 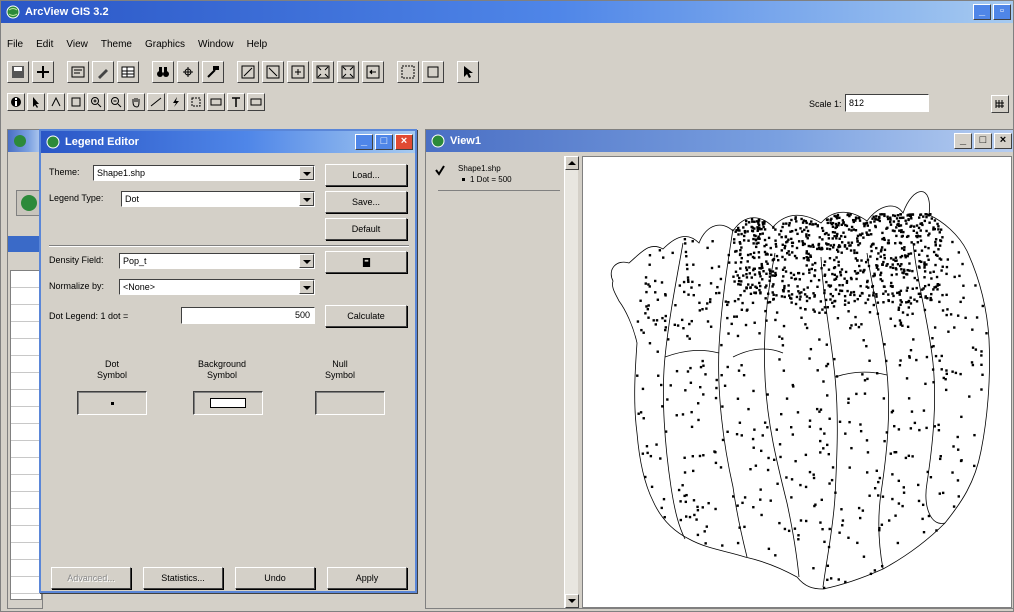 I want to click on normalize-dropdown-arrow-icon, so click(x=306, y=287).